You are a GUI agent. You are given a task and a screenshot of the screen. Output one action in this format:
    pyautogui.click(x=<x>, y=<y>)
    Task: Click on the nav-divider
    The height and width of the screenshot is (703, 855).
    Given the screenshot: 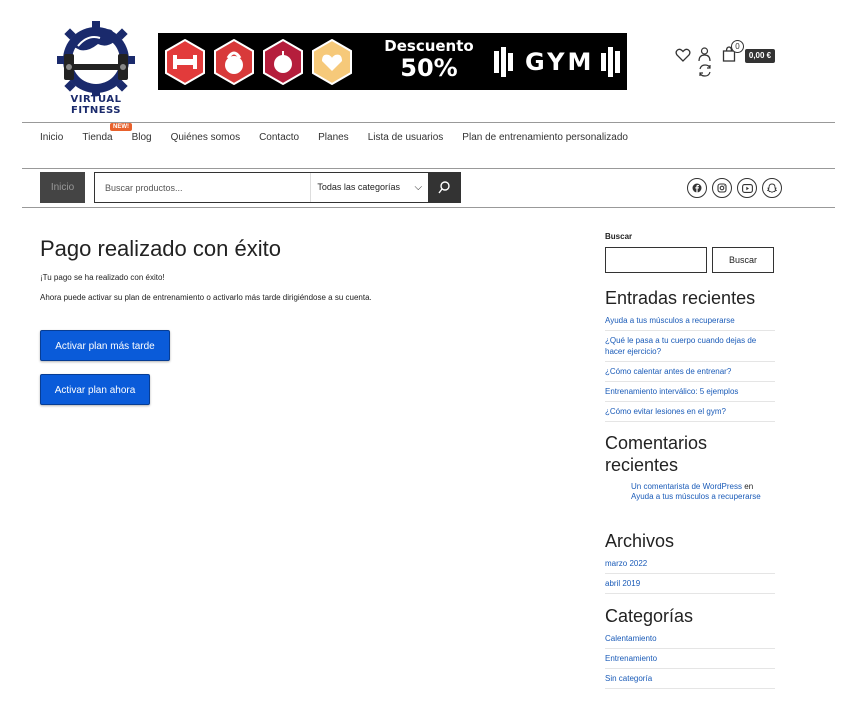 What is the action you would take?
    pyautogui.click(x=428, y=168)
    